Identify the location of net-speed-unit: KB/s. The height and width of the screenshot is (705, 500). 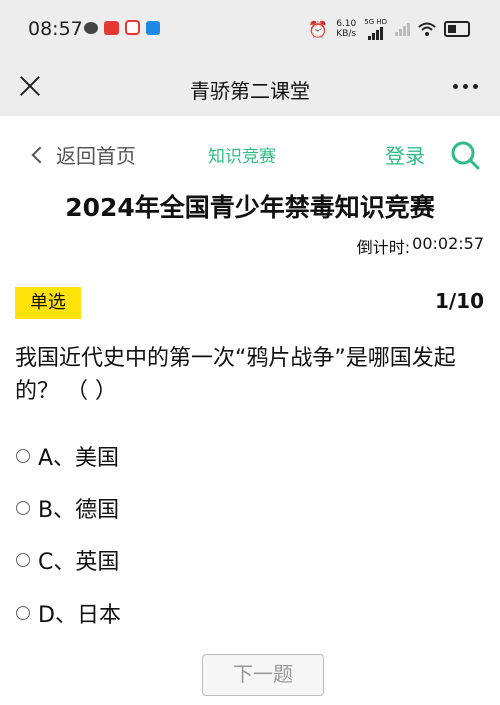
(346, 34).